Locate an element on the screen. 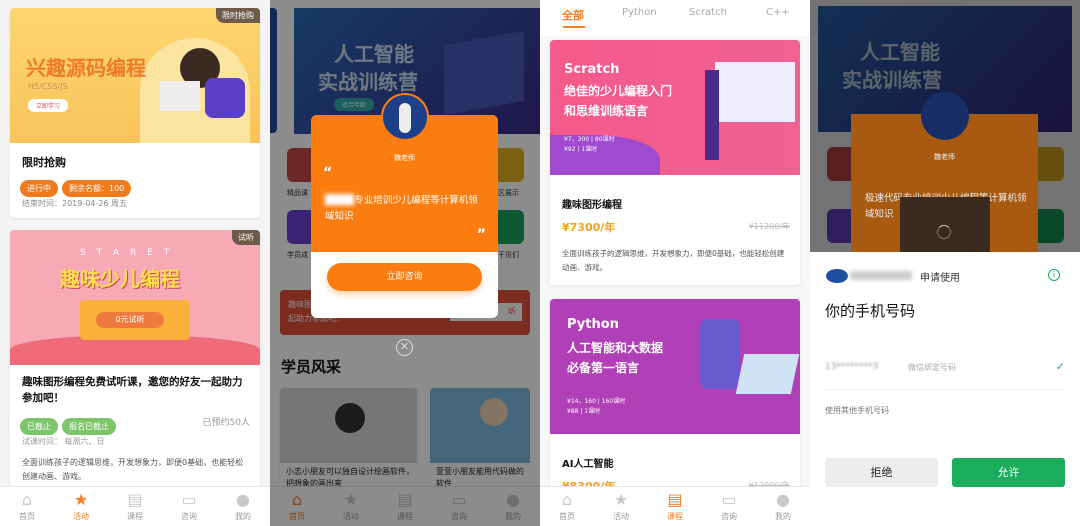  reject-button: 拒绝 is located at coordinates (881, 472).